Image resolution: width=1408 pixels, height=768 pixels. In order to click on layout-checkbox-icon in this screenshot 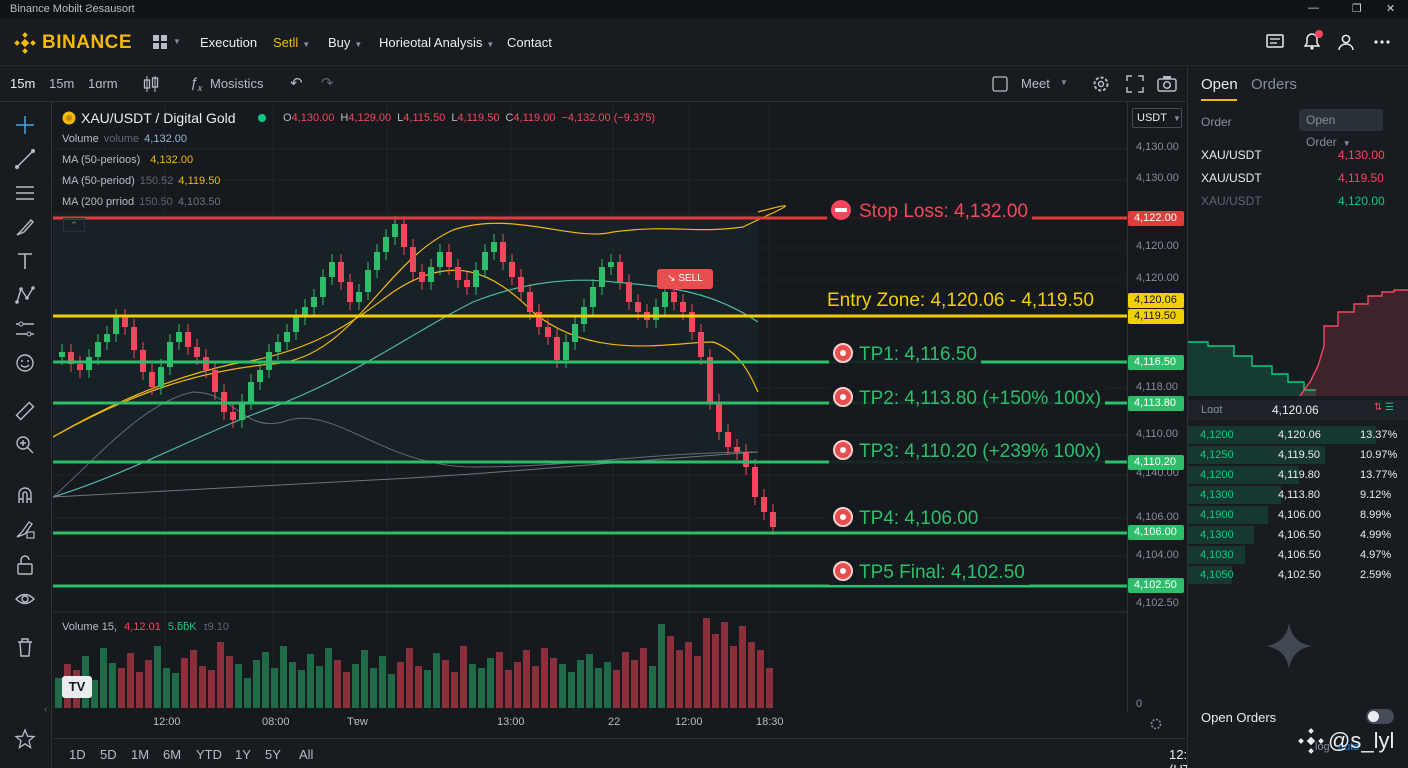, I will do `click(1000, 84)`.